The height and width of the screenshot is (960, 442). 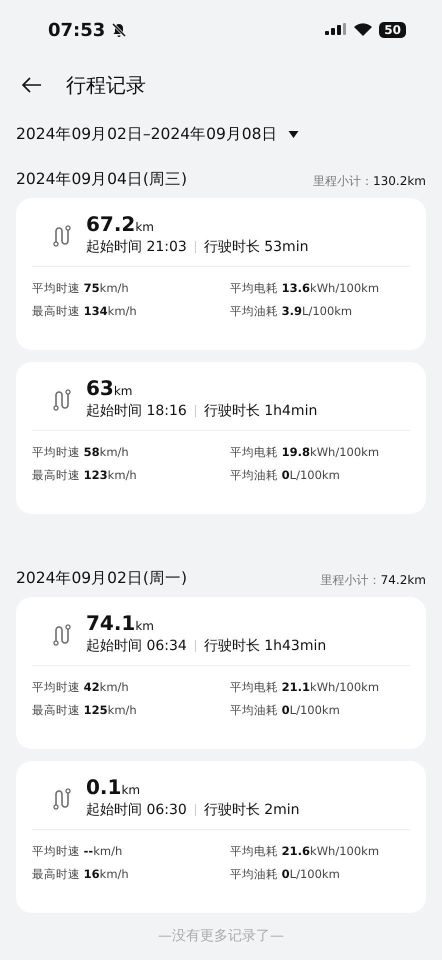 I want to click on end-of-list-text: —没有更多记录了—, so click(x=221, y=936).